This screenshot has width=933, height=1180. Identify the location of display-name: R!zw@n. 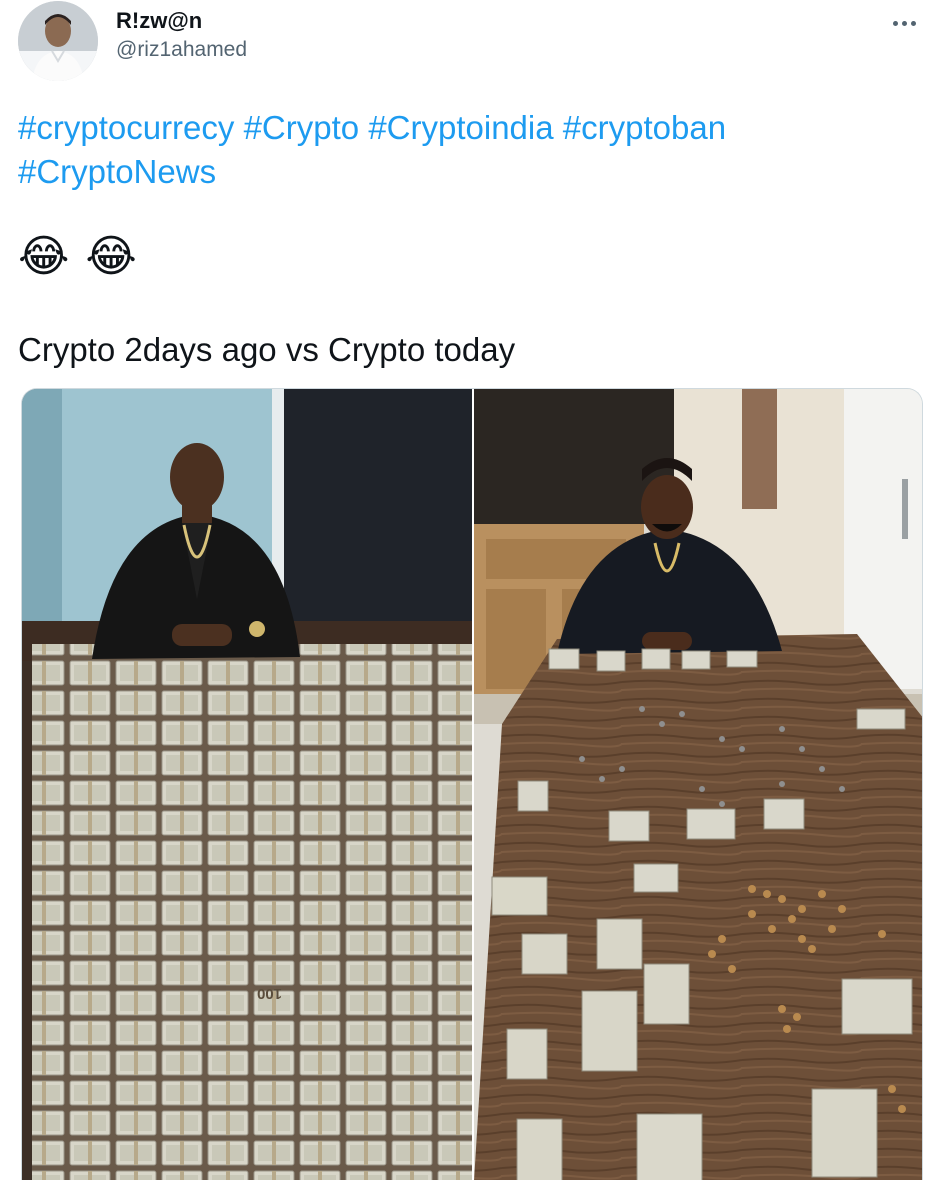
(181, 21).